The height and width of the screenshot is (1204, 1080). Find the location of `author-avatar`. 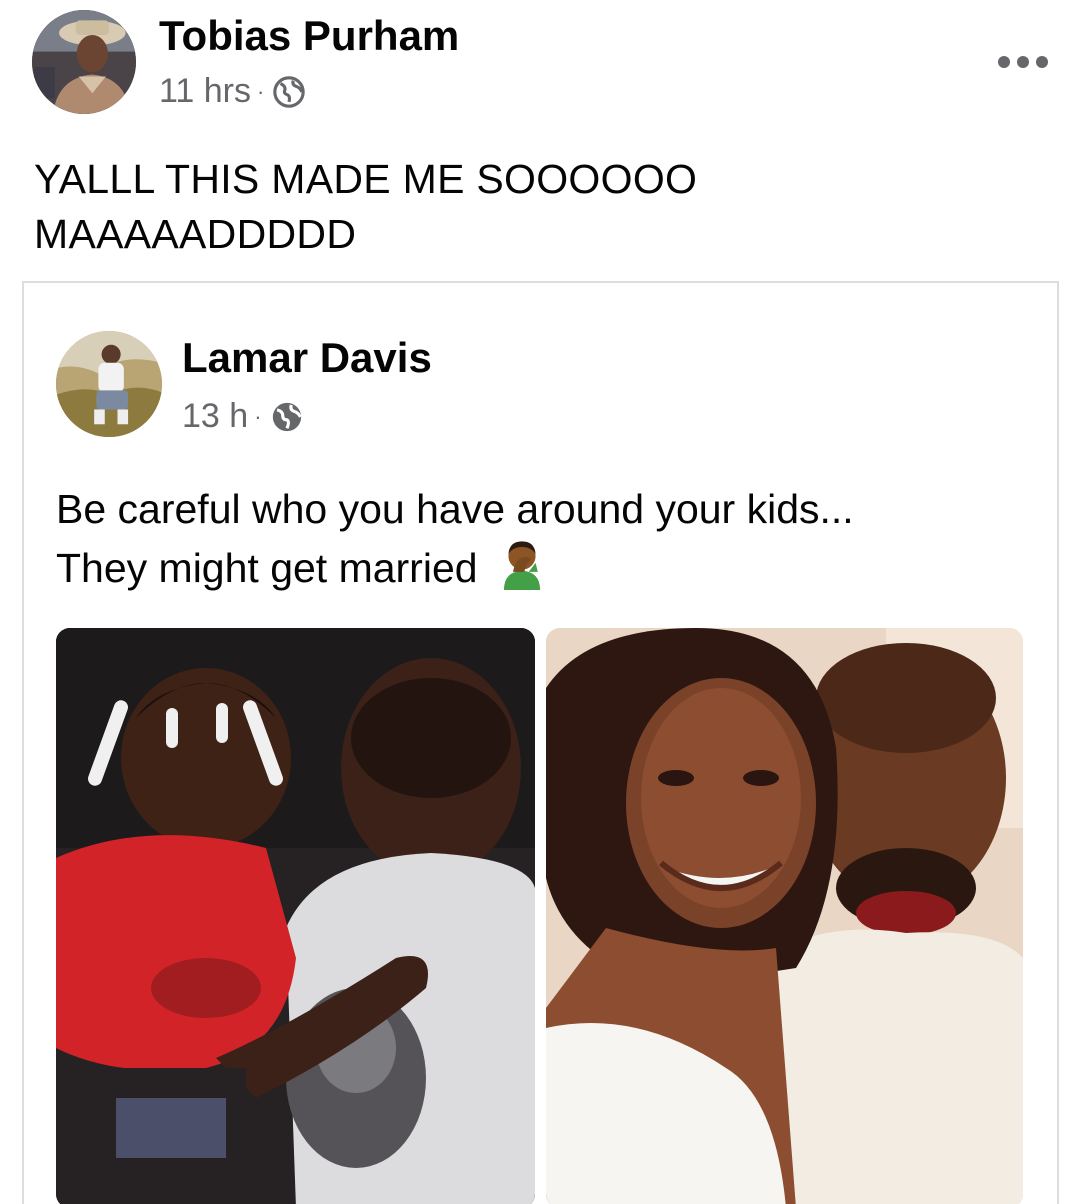

author-avatar is located at coordinates (84, 62).